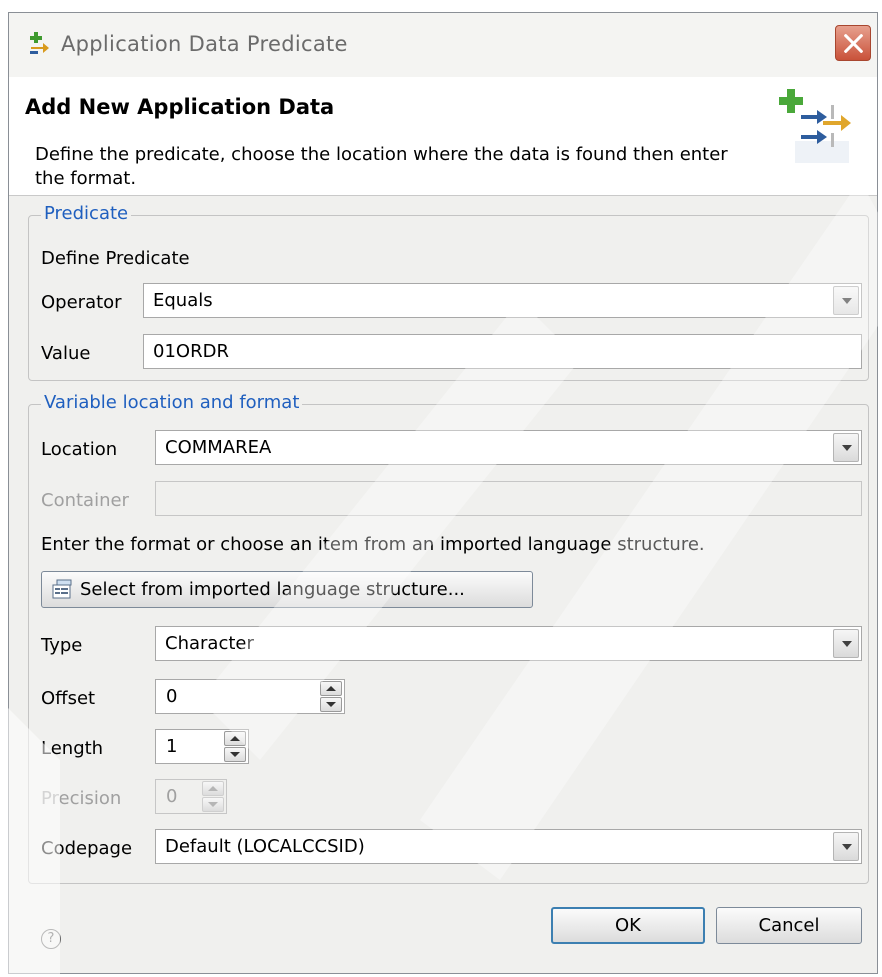 The height and width of the screenshot is (977, 882). Describe the element at coordinates (66, 353) in the screenshot. I see `value-label: Value` at that location.